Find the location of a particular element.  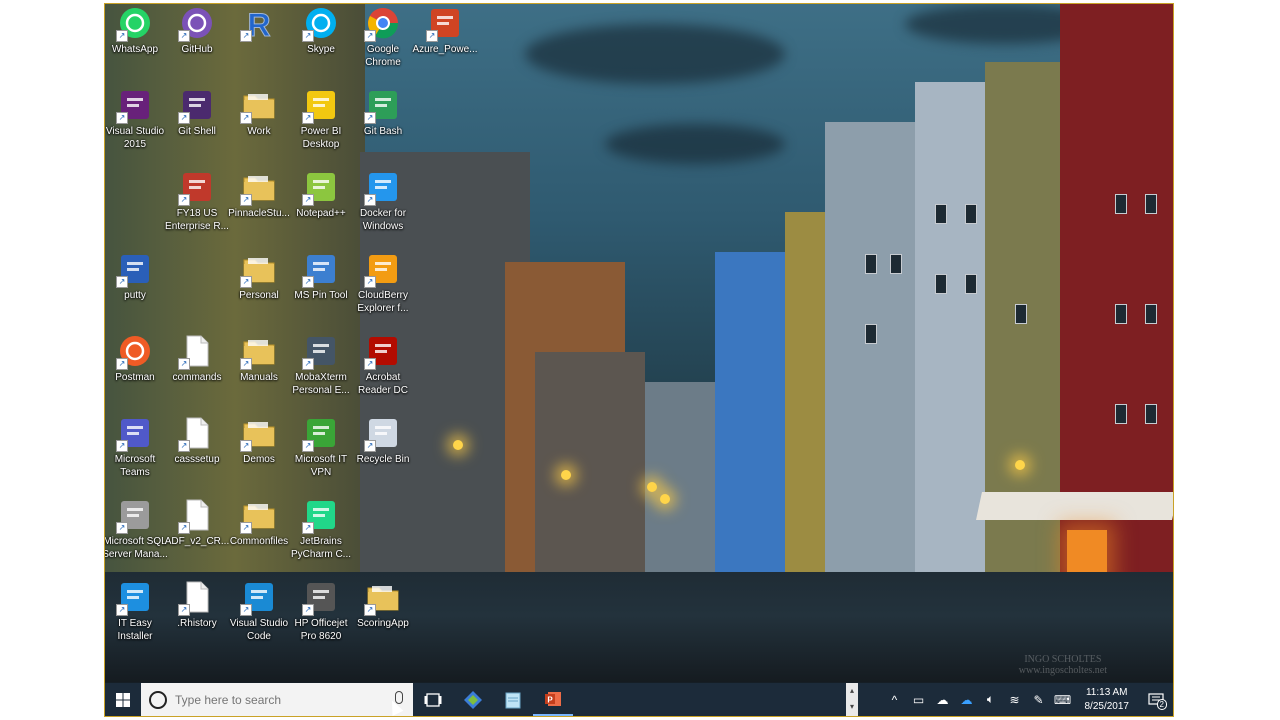

desktop-icon-text-file-icon: ↗ casssetup is located at coordinates (197, 441).